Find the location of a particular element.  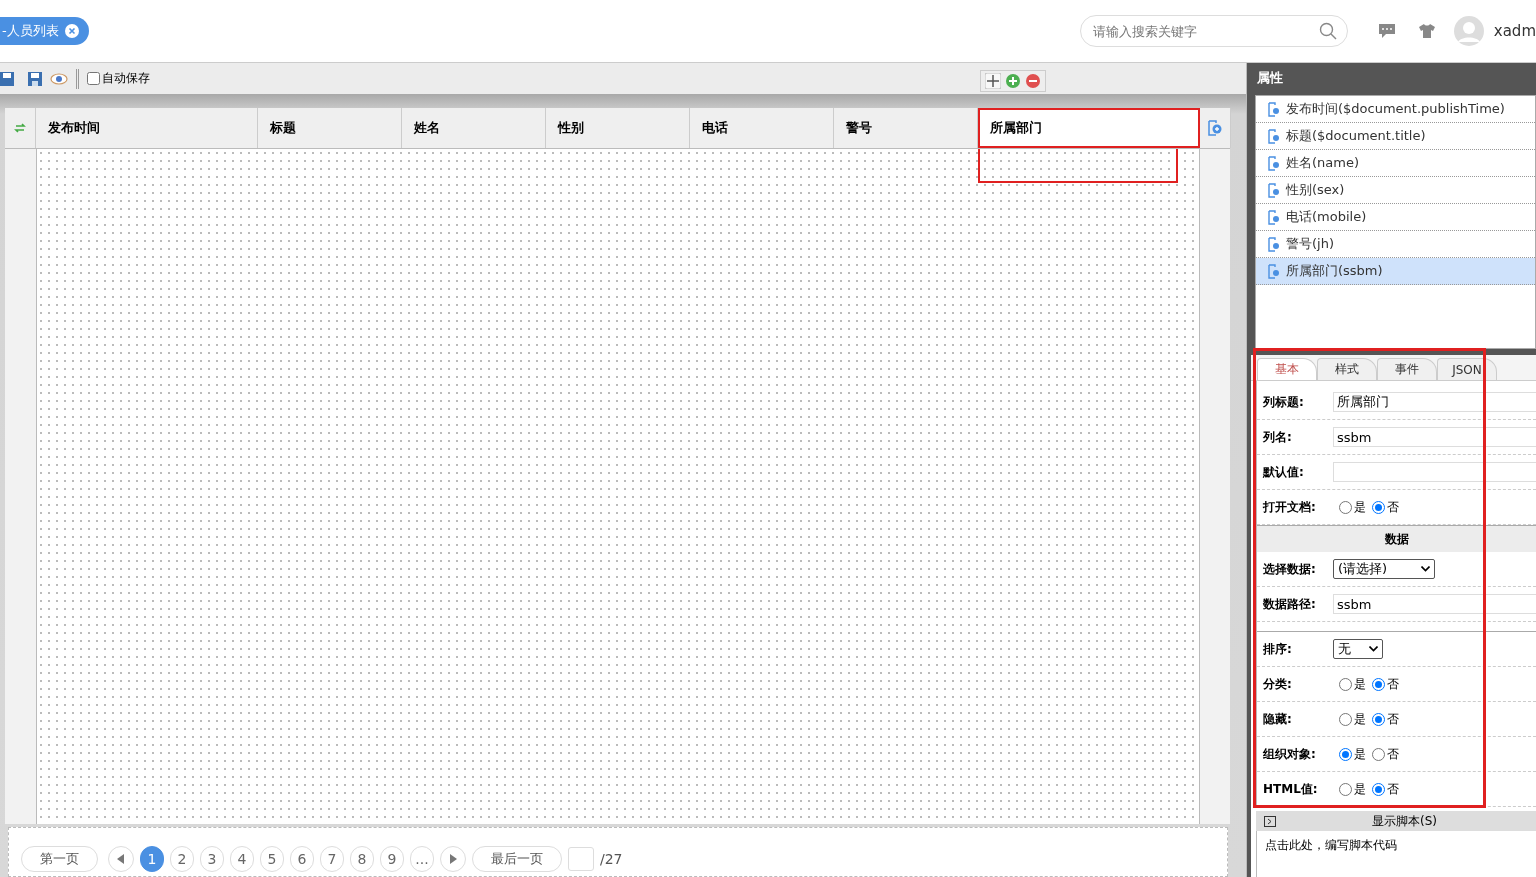

page-button: 6 is located at coordinates (302, 859).